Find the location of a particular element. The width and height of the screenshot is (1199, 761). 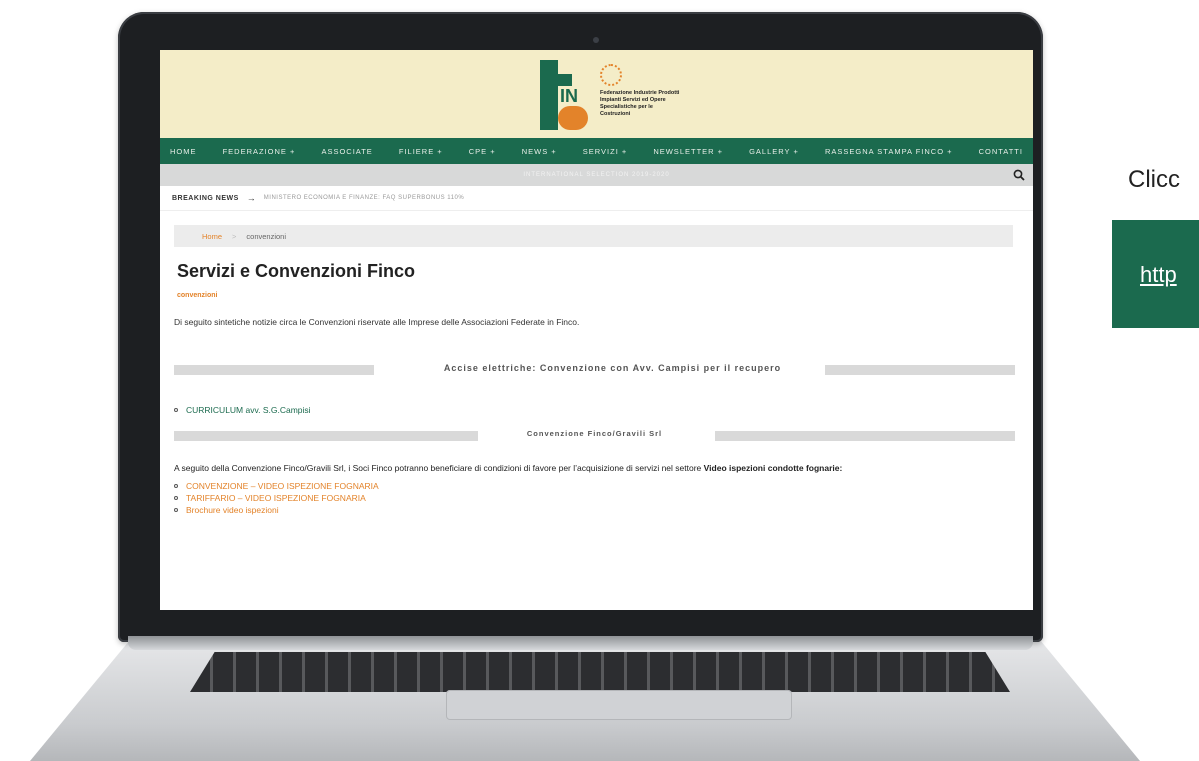

breaking-news-label: BREAKING NEWS is located at coordinates (205, 198).